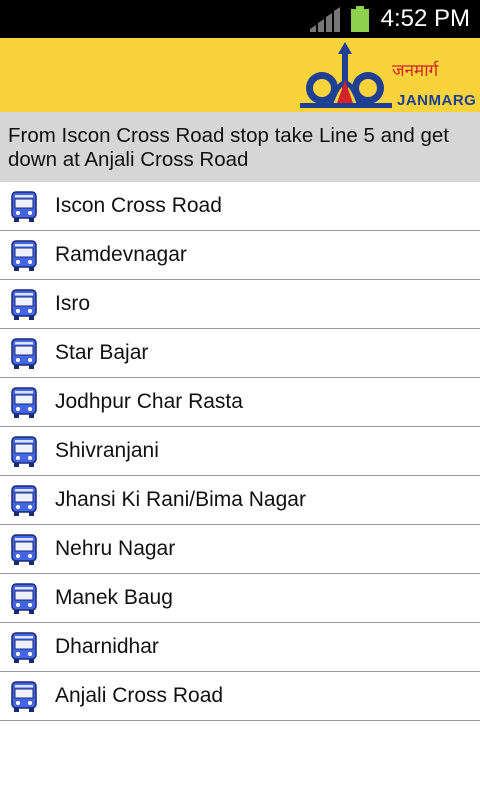 The width and height of the screenshot is (480, 800). Describe the element at coordinates (138, 205) in the screenshot. I see `stop-name: Iscon Cross Road` at that location.